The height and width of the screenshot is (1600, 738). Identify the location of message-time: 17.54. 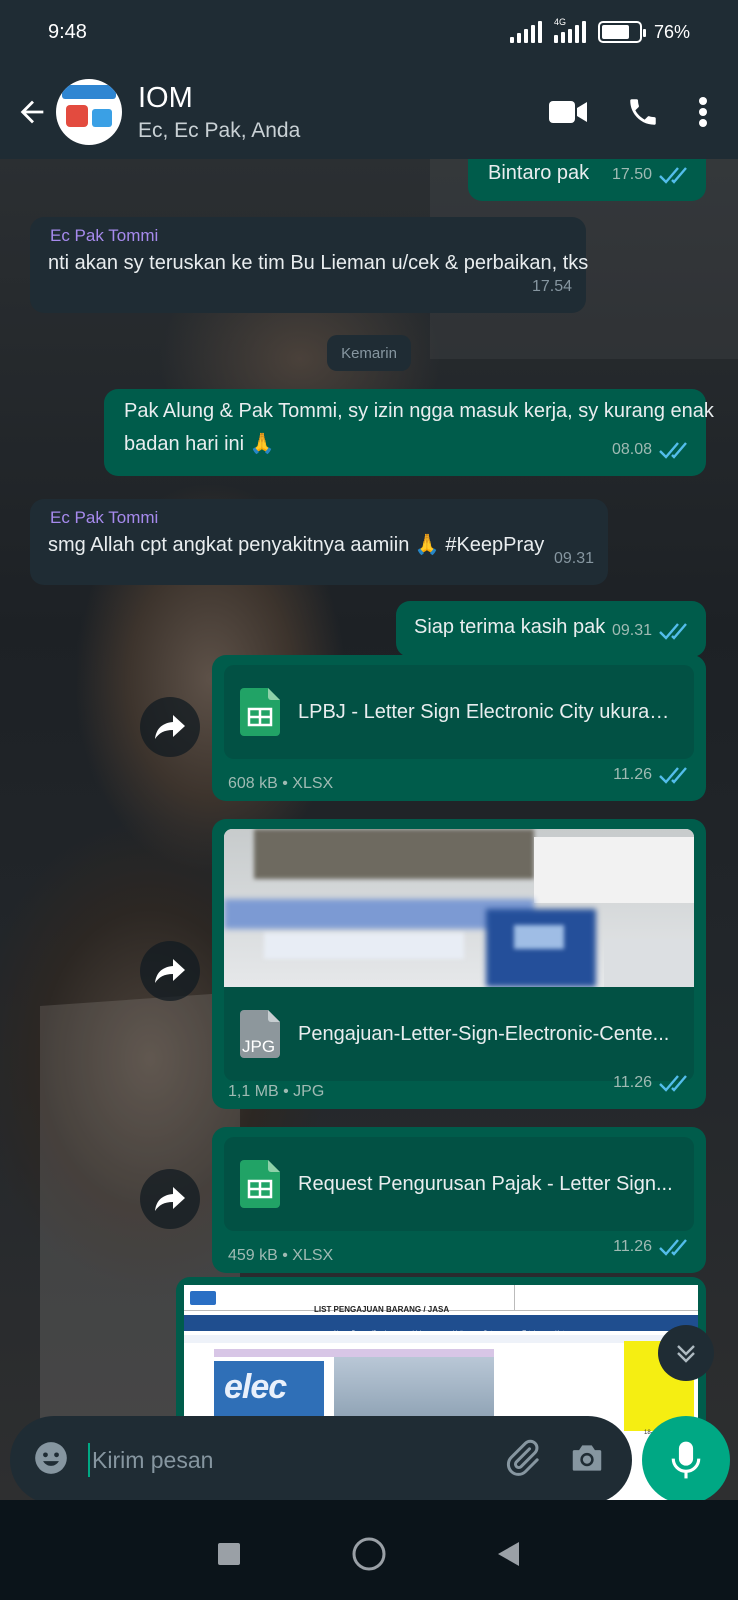
(551, 286).